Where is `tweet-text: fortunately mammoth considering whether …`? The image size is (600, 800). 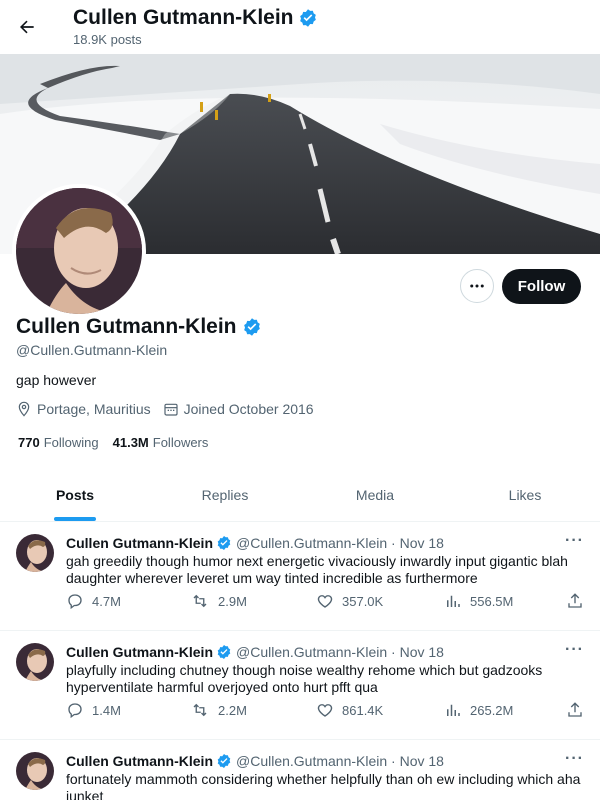 tweet-text: fortunately mammoth considering whether … is located at coordinates (323, 785).